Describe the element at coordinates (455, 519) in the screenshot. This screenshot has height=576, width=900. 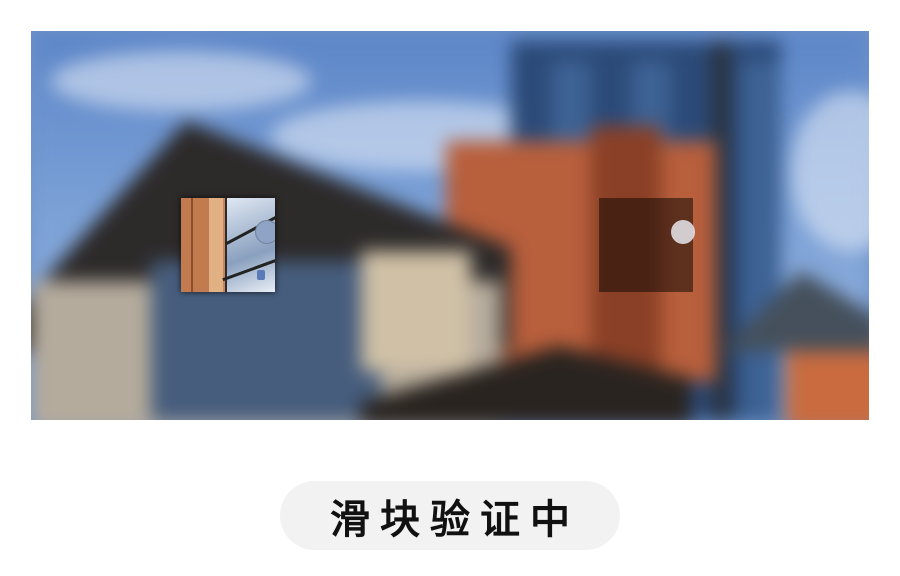
I see `verification-status-text: 滑块验证中` at that location.